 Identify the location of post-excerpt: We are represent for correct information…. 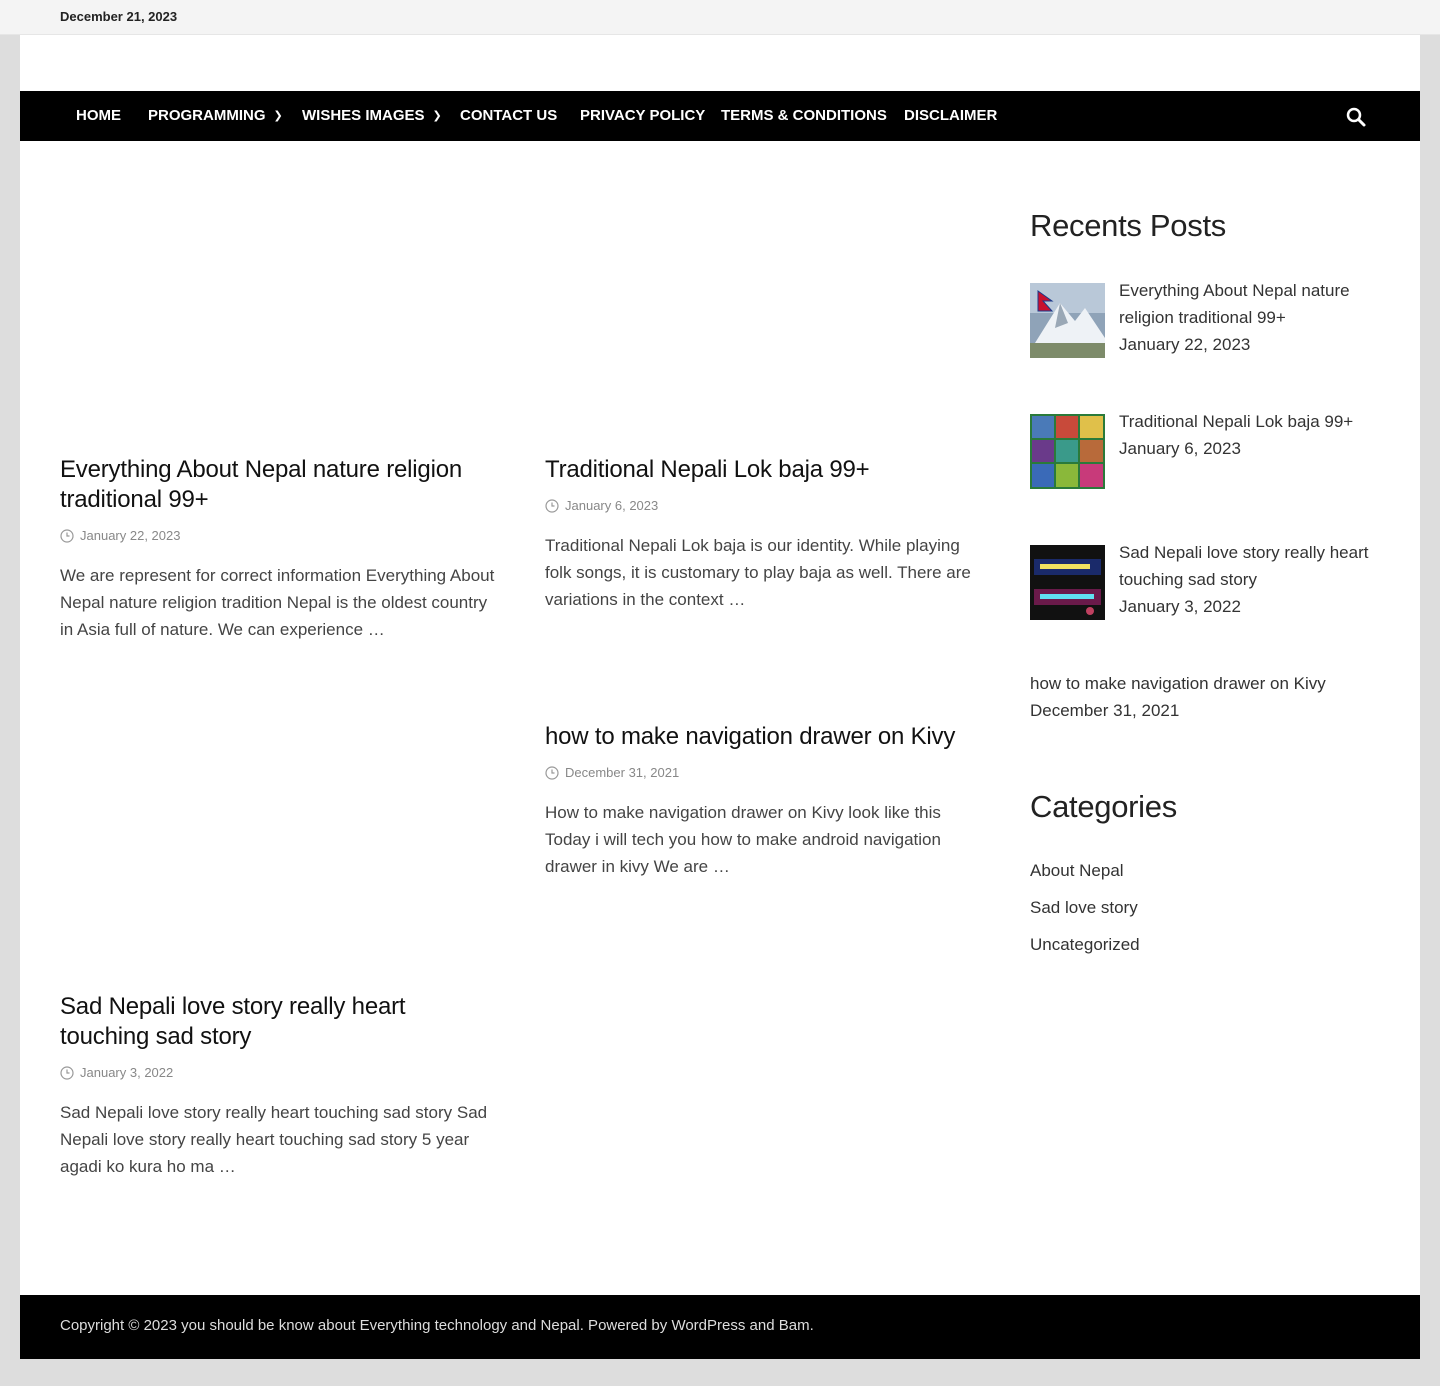
(277, 602).